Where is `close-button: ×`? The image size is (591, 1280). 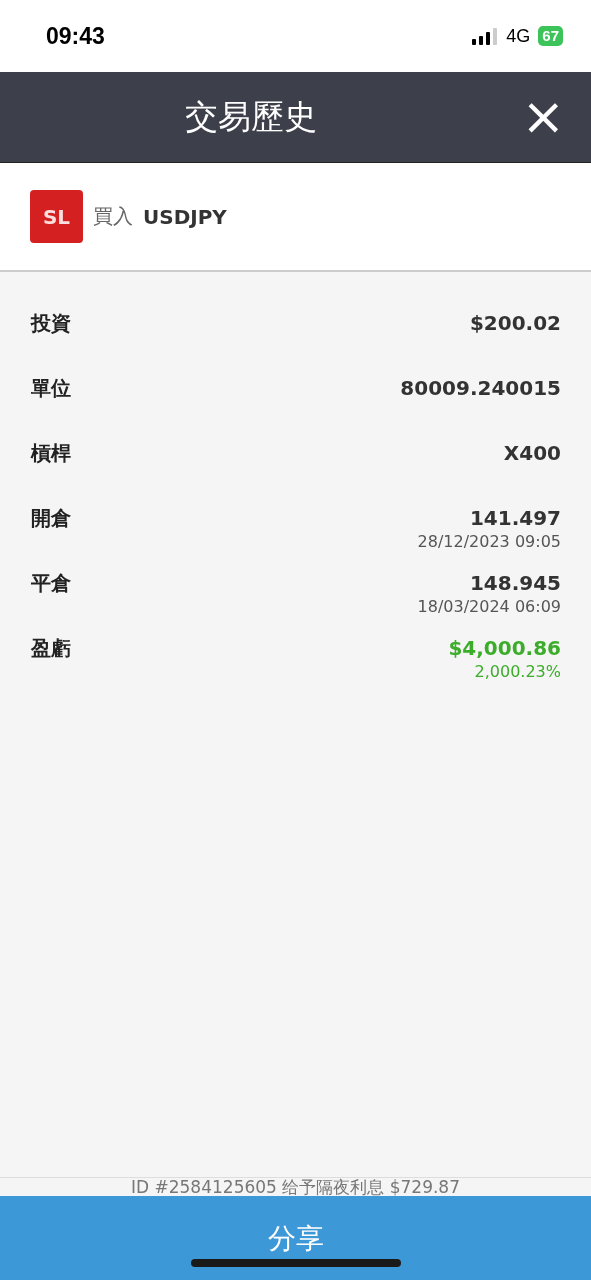
close-button: × is located at coordinates (543, 116).